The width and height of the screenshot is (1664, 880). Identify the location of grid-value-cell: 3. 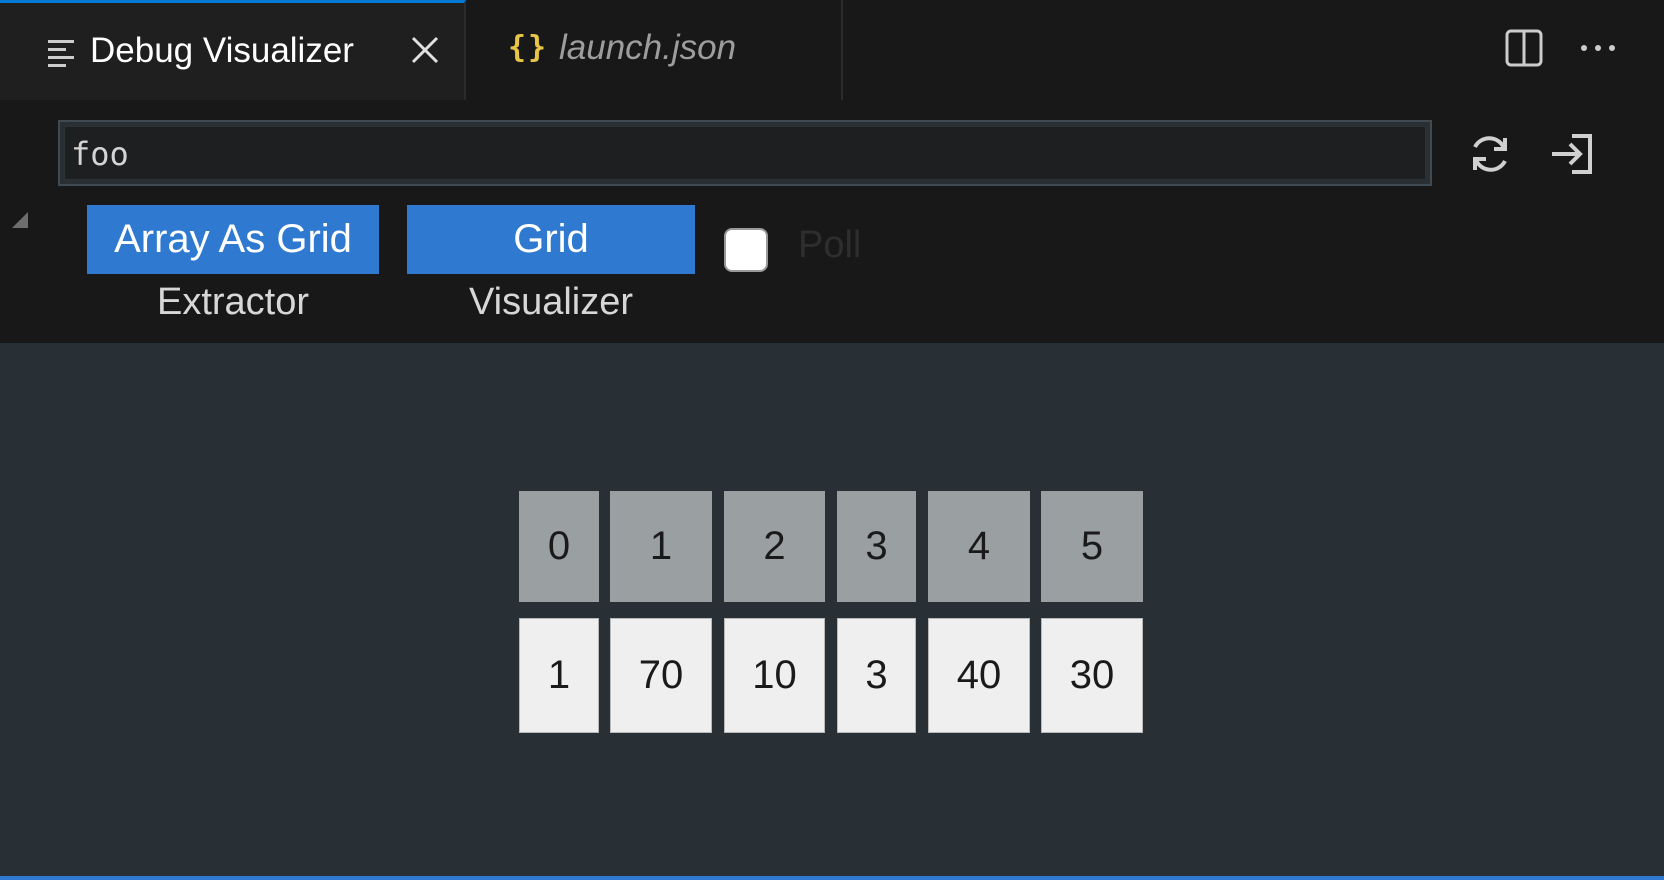
(876, 675).